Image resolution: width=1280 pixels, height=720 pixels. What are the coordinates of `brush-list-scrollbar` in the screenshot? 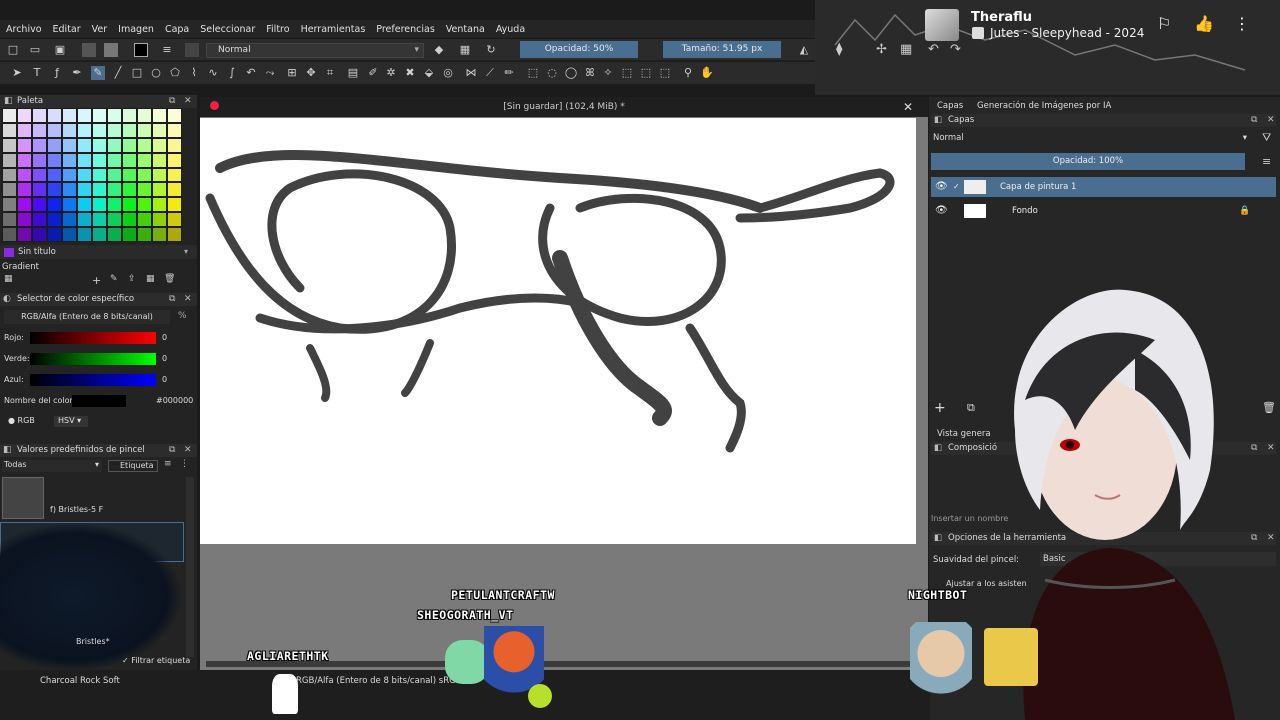 It's located at (190, 567).